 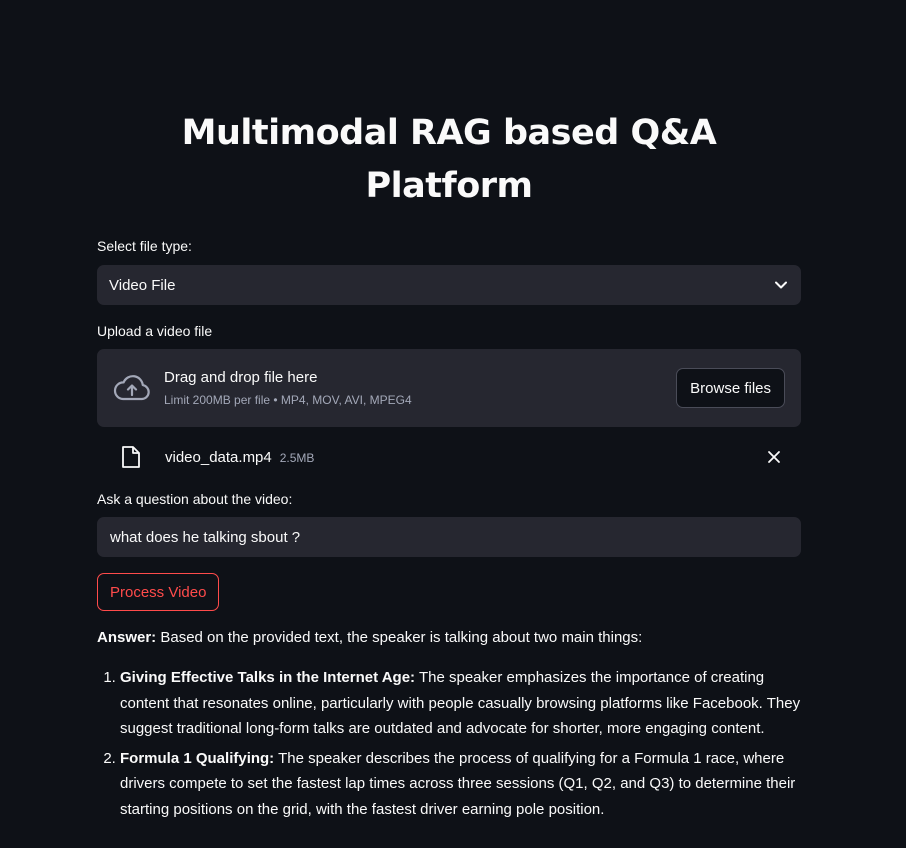 What do you see at coordinates (297, 457) in the screenshot?
I see `uploaded-file-size: 2.5MB` at bounding box center [297, 457].